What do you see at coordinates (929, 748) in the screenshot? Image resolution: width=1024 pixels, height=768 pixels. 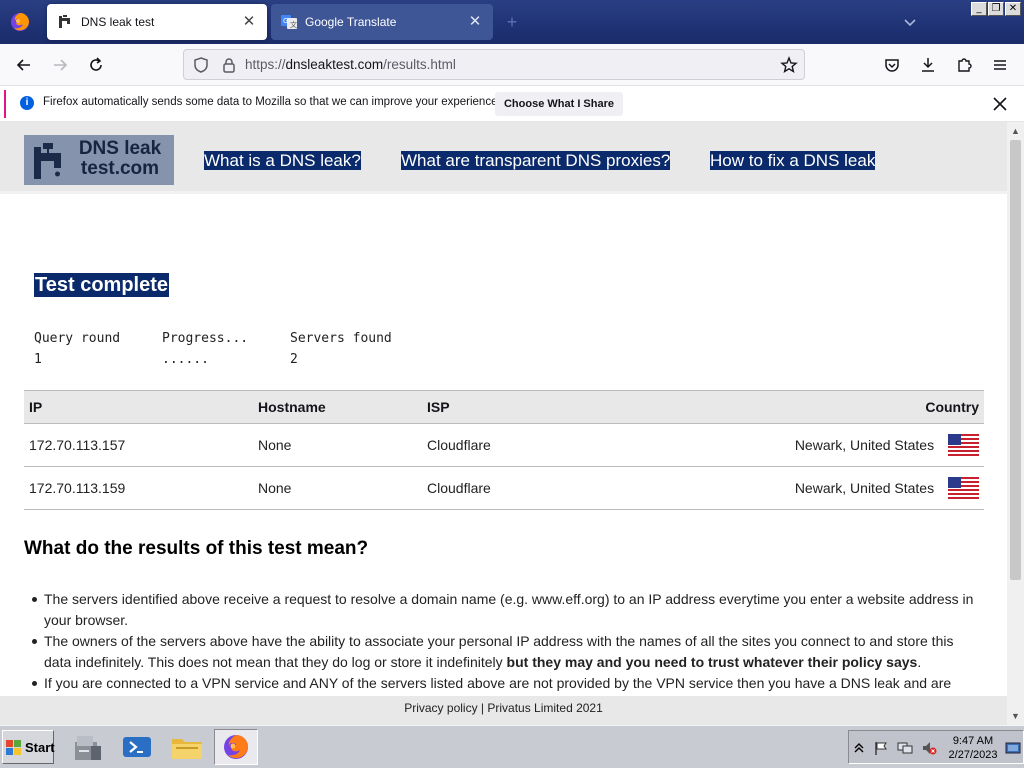 I see `speaker-muted-icon` at bounding box center [929, 748].